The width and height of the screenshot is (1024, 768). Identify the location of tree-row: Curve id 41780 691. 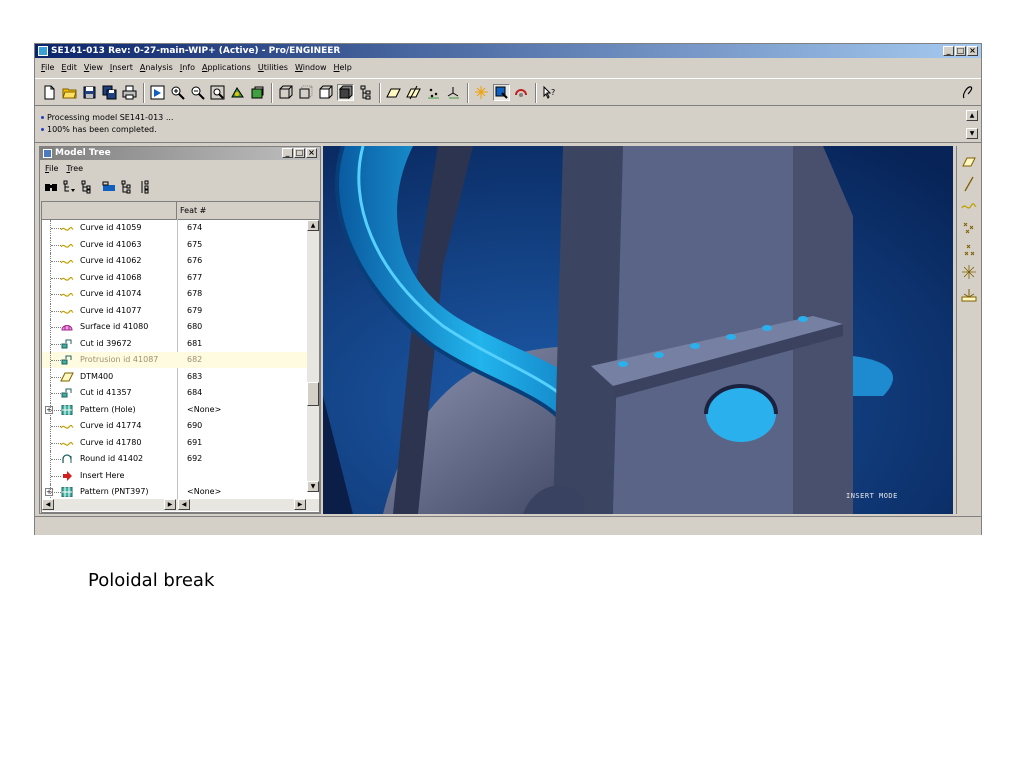
(175, 442).